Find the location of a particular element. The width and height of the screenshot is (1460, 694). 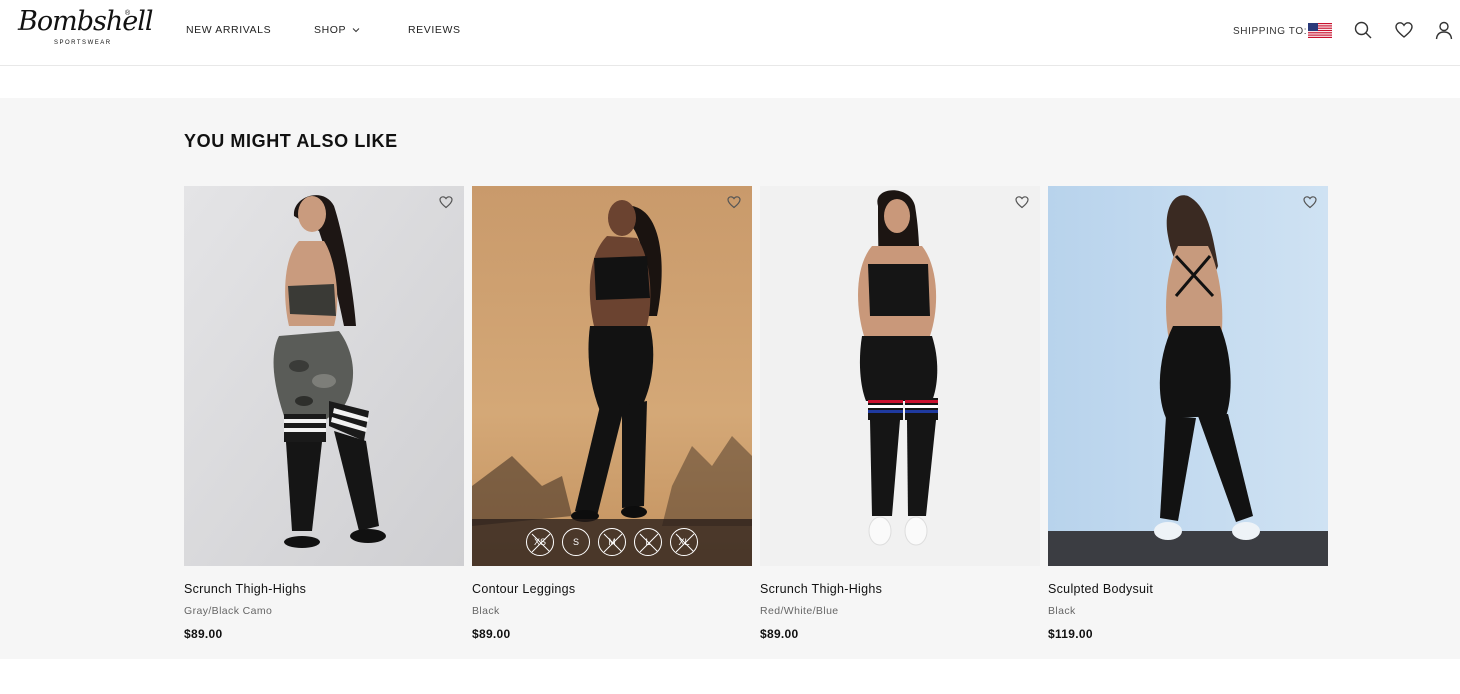

nav-shop: SHOP is located at coordinates (337, 30).